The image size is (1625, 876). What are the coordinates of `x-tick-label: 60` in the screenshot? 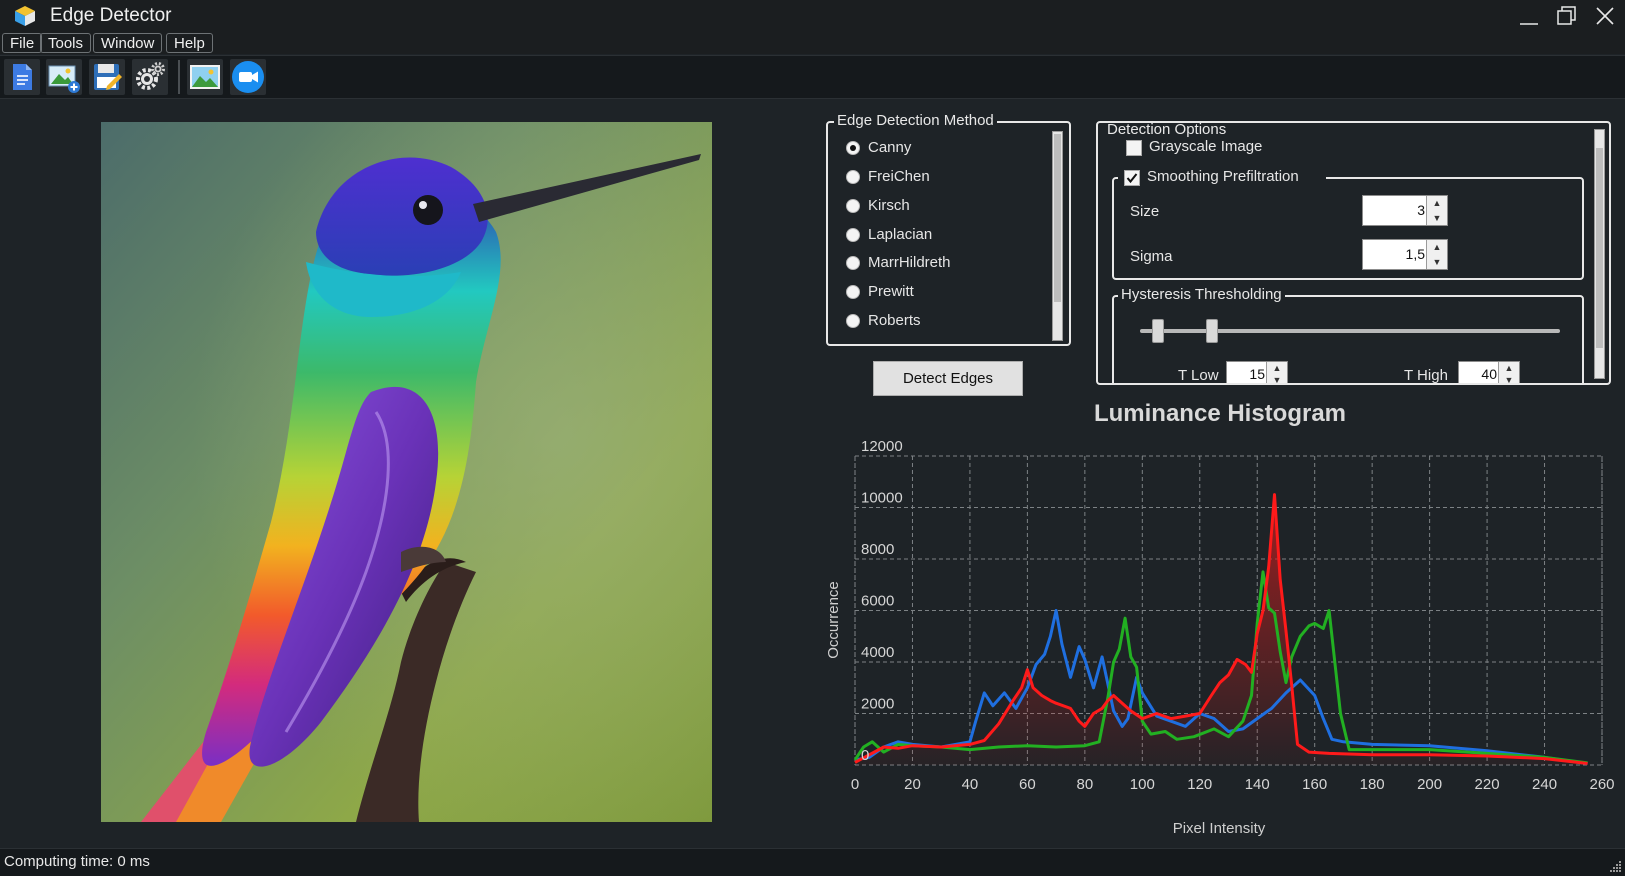 It's located at (1027, 784).